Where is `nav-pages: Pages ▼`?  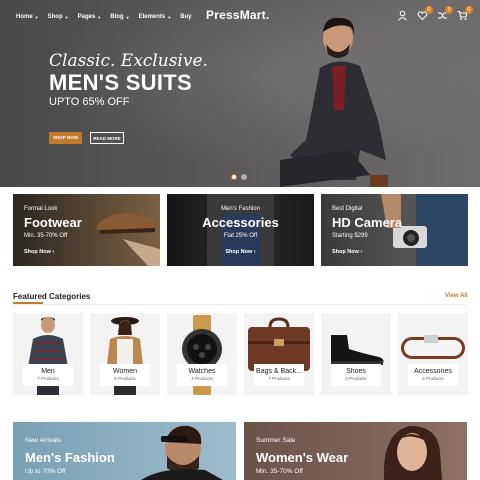
nav-pages: Pages ▼ is located at coordinates (90, 17).